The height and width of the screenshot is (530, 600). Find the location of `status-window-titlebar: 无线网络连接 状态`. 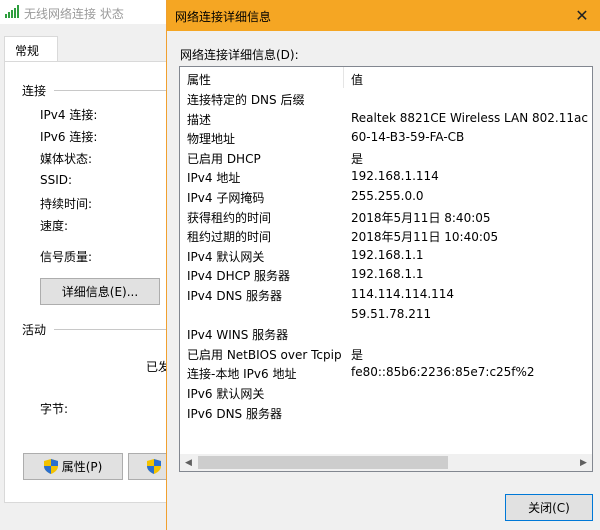

status-window-titlebar: 无线网络连接 状态 is located at coordinates (85, 12).